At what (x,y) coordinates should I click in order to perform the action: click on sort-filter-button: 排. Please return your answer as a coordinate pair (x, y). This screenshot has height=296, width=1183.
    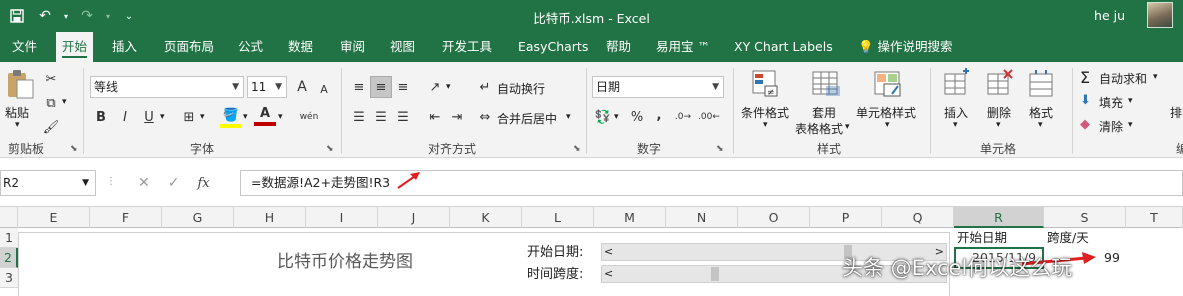
    Looking at the image, I should click on (1176, 112).